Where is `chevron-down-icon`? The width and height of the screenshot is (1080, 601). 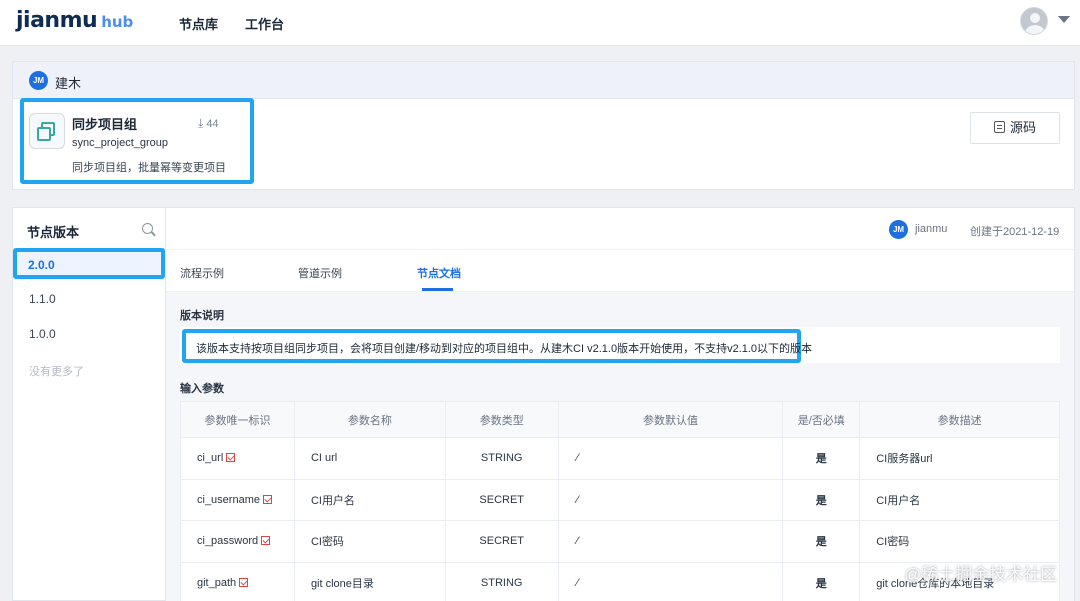
chevron-down-icon is located at coordinates (1064, 19).